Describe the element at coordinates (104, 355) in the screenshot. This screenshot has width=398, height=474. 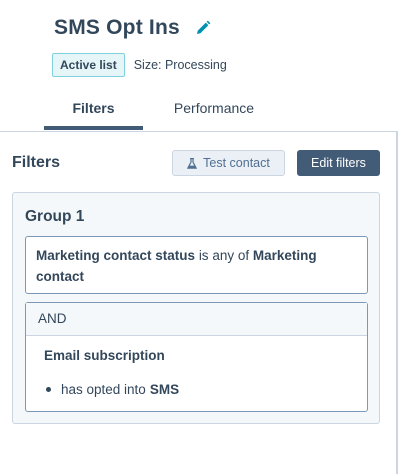
I see `filter-title: Email subscription` at that location.